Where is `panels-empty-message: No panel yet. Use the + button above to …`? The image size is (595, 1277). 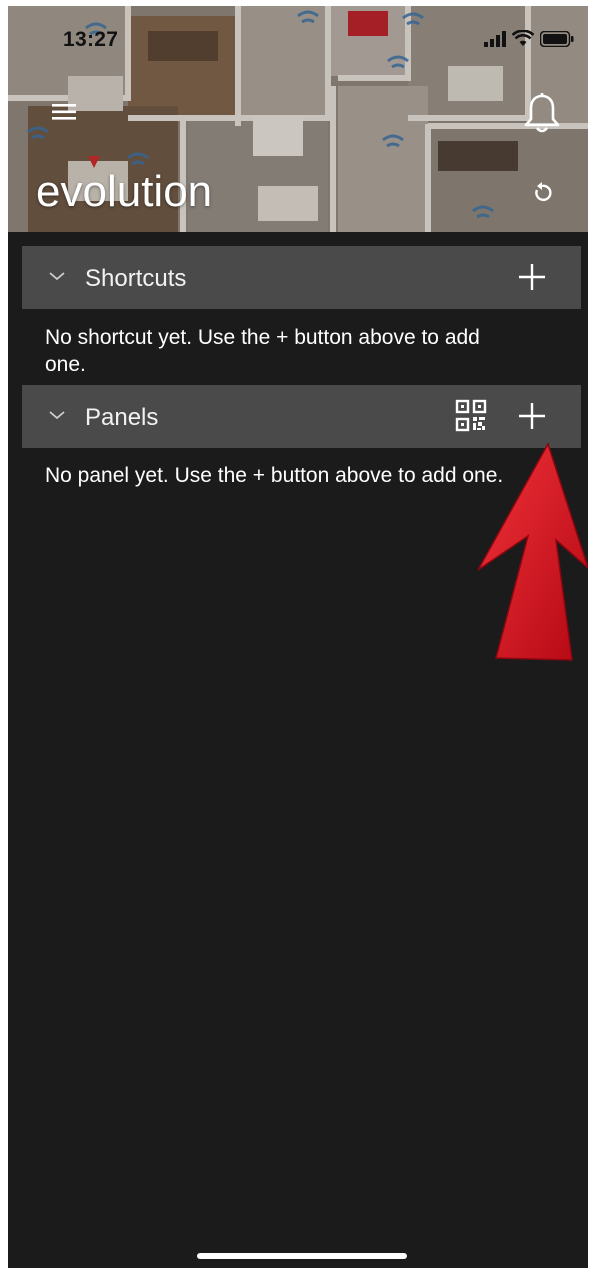
panels-empty-message: No panel yet. Use the + button above to … is located at coordinates (274, 475).